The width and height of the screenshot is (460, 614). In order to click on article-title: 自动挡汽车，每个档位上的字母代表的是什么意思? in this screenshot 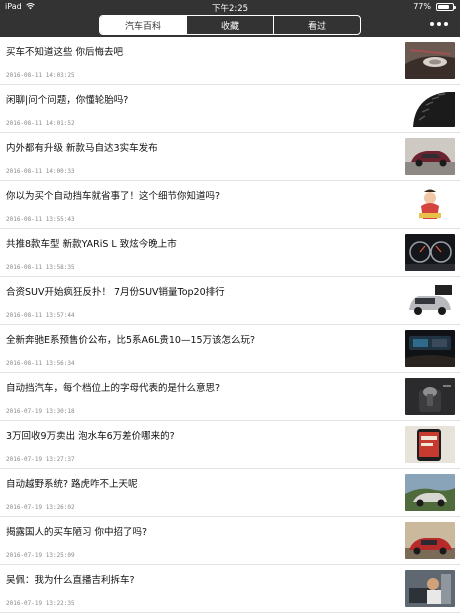, I will do `click(113, 388)`.